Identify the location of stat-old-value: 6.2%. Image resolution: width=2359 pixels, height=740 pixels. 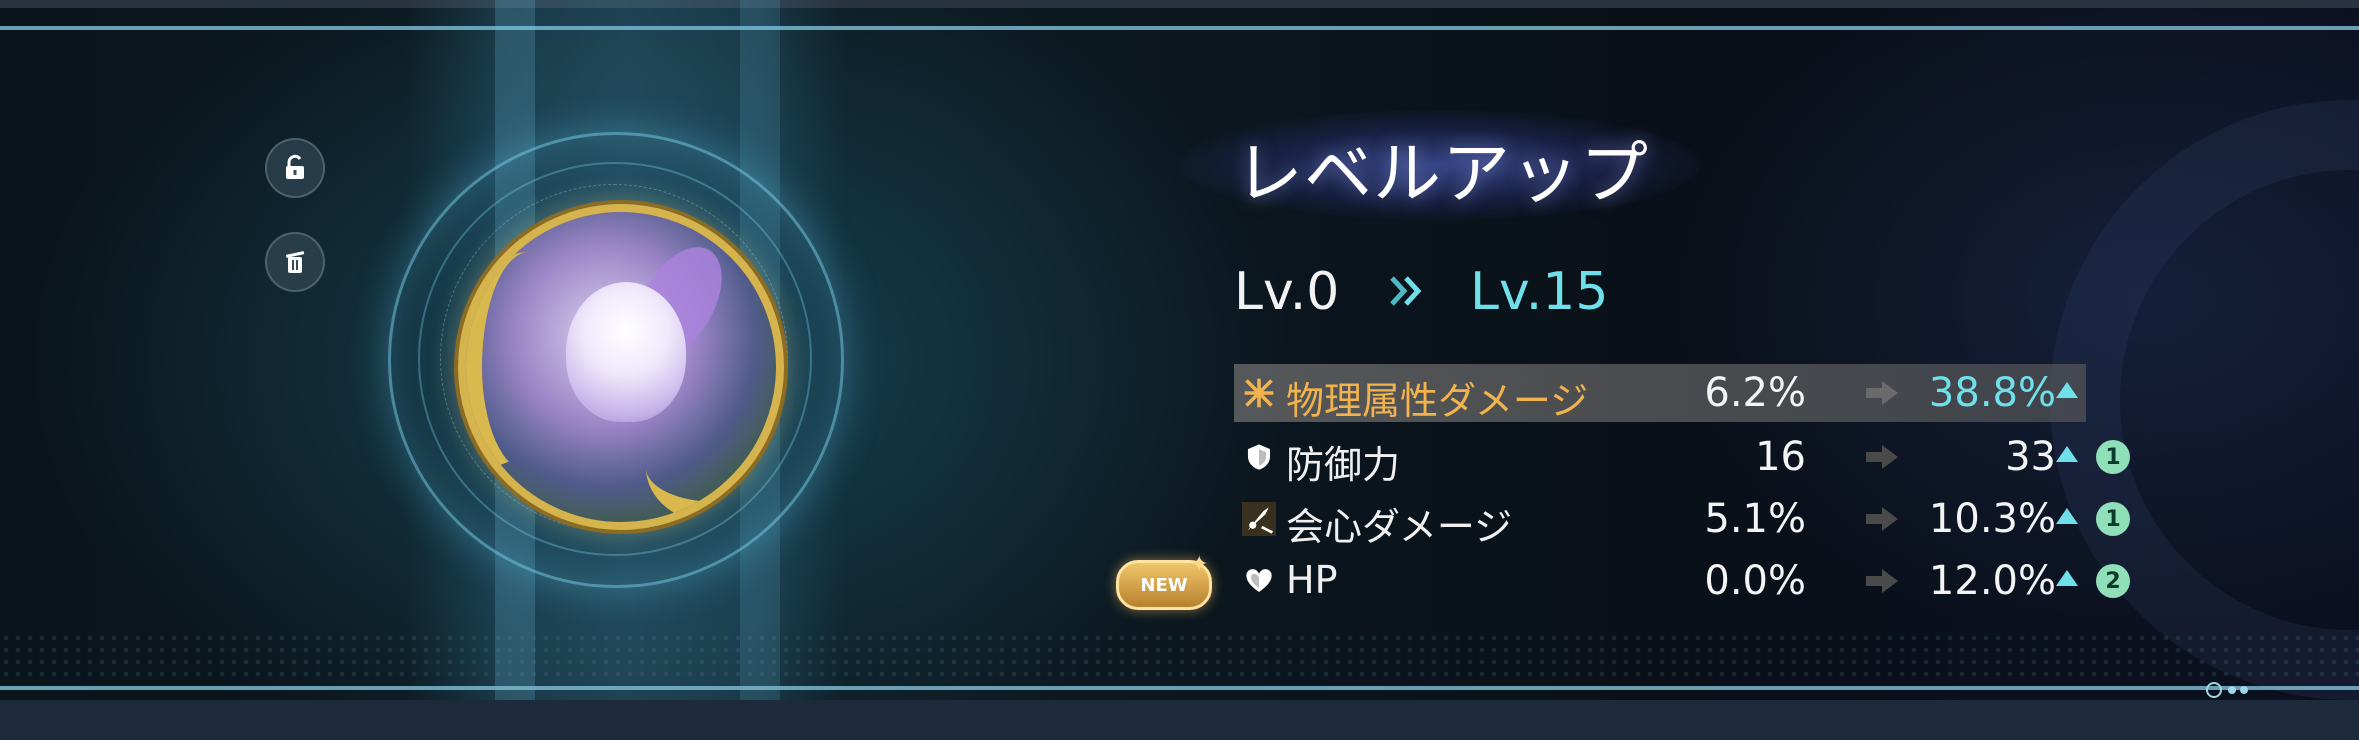
(1755, 393).